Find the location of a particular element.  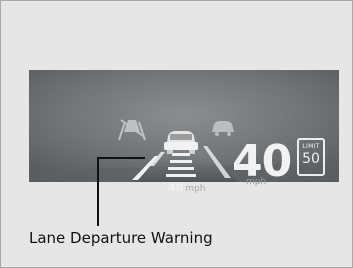

speed-limit-value: 50 is located at coordinates (311, 159).